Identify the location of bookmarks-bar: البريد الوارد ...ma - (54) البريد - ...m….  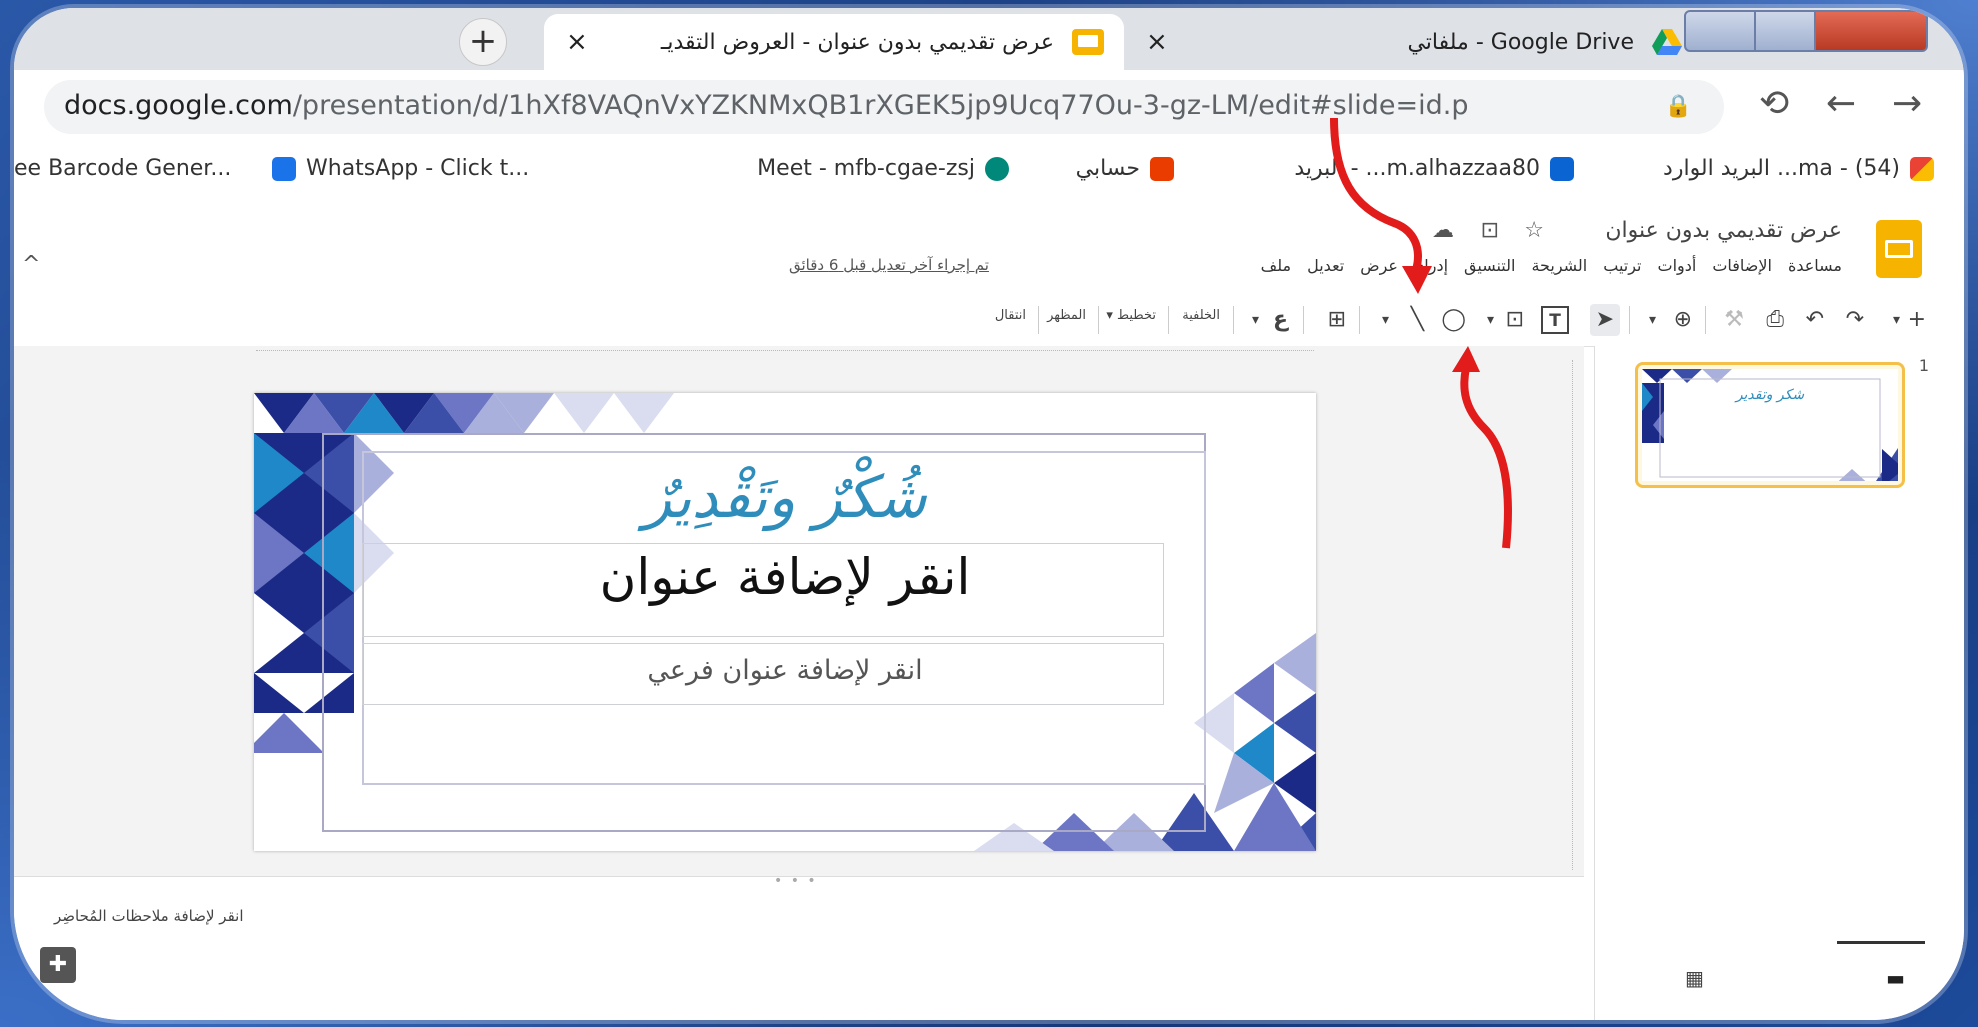
(989, 171).